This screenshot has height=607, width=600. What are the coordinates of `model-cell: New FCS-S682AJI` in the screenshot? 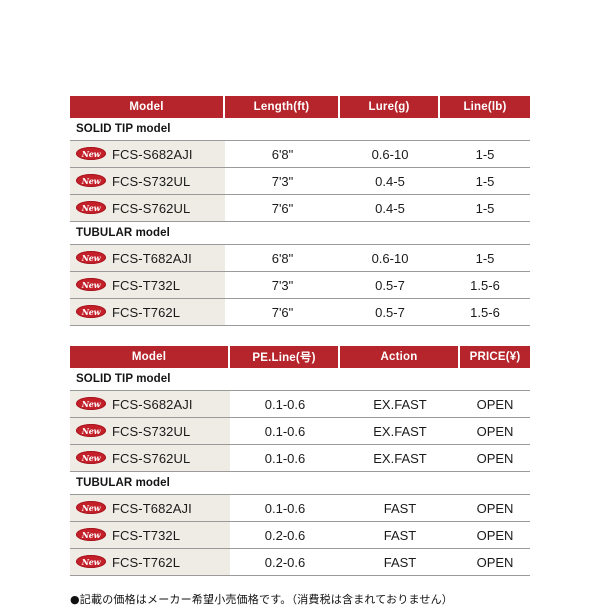 It's located at (147, 154).